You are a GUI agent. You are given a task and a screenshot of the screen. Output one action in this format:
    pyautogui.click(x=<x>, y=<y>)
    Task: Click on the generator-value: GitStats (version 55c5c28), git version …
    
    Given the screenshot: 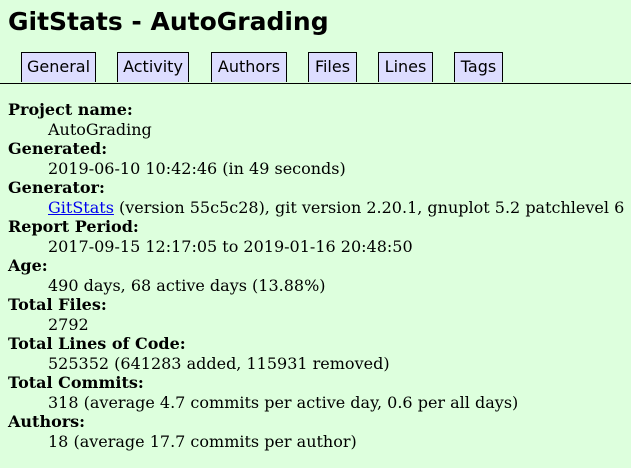 What is the action you would take?
    pyautogui.click(x=338, y=208)
    